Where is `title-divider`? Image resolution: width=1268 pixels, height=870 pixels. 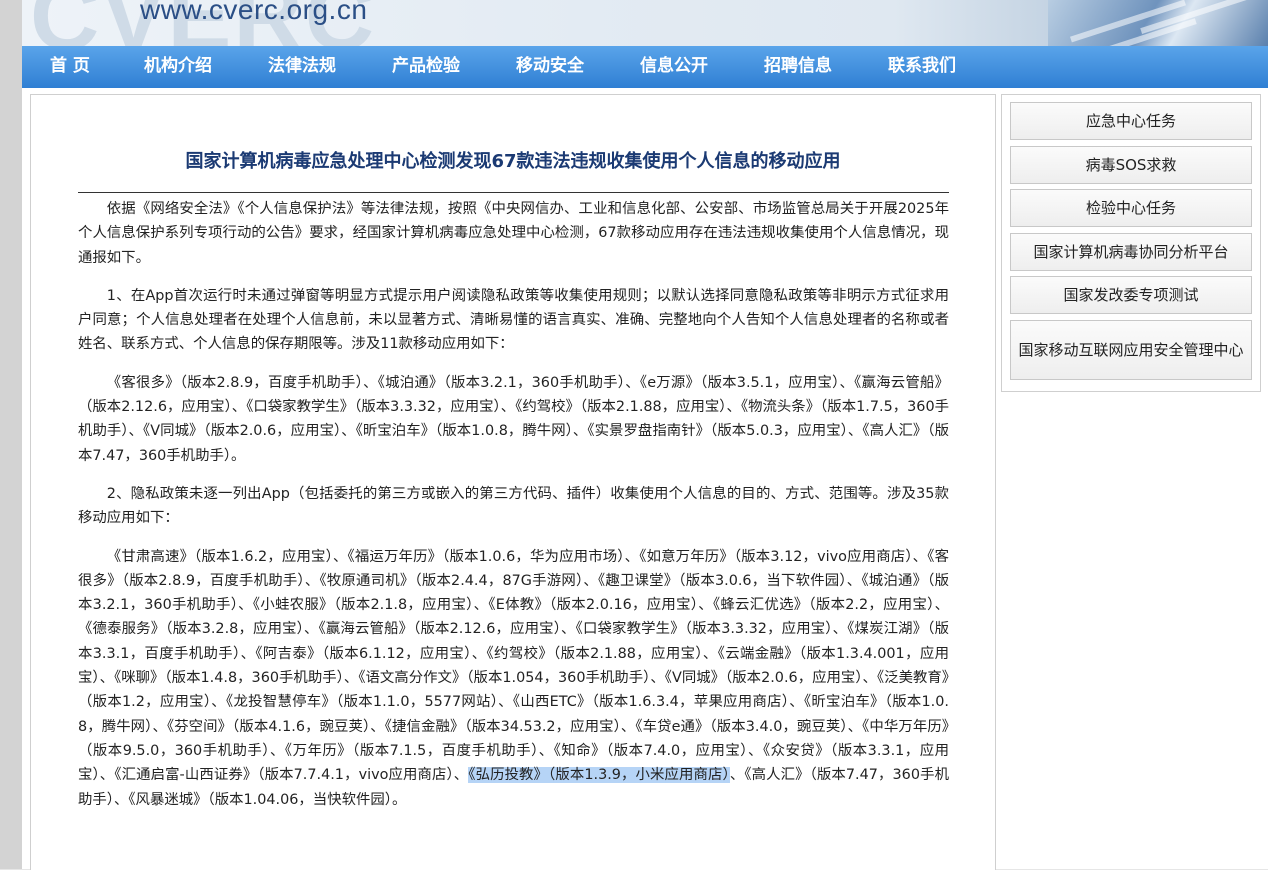 title-divider is located at coordinates (513, 192).